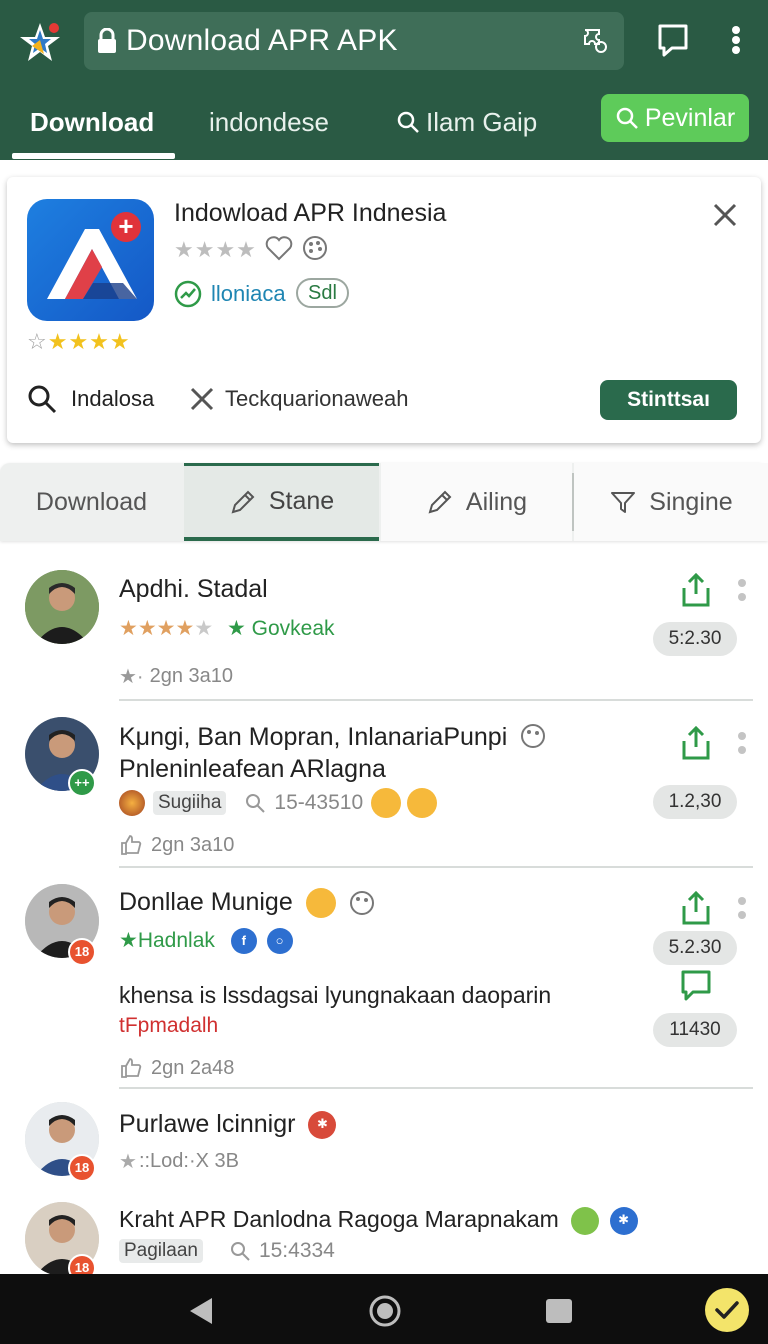 This screenshot has height=1344, width=768. Describe the element at coordinates (623, 1220) in the screenshot. I see `social-icon: ✱` at that location.